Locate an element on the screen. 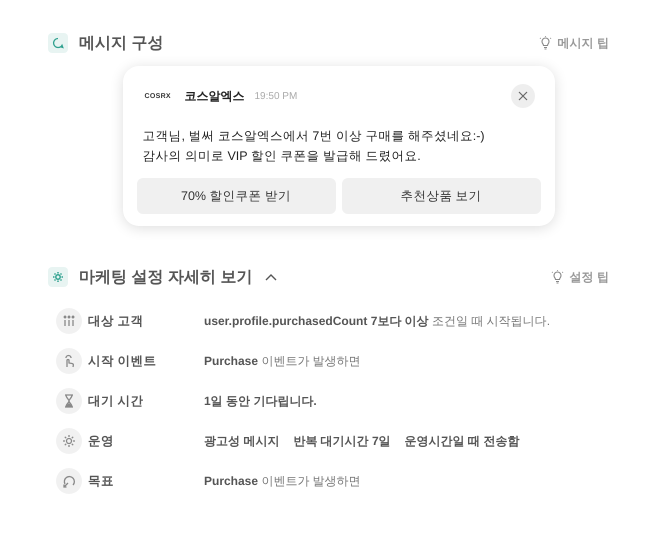 The image size is (651, 537). timestamp: 19:50 PM is located at coordinates (276, 96).